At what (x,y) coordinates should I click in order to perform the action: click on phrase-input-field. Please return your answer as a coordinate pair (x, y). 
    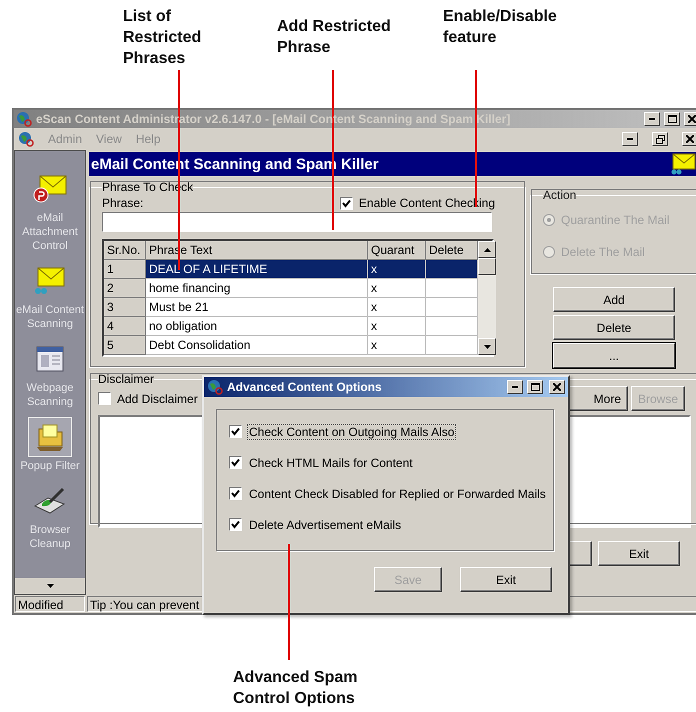
    Looking at the image, I should click on (297, 222).